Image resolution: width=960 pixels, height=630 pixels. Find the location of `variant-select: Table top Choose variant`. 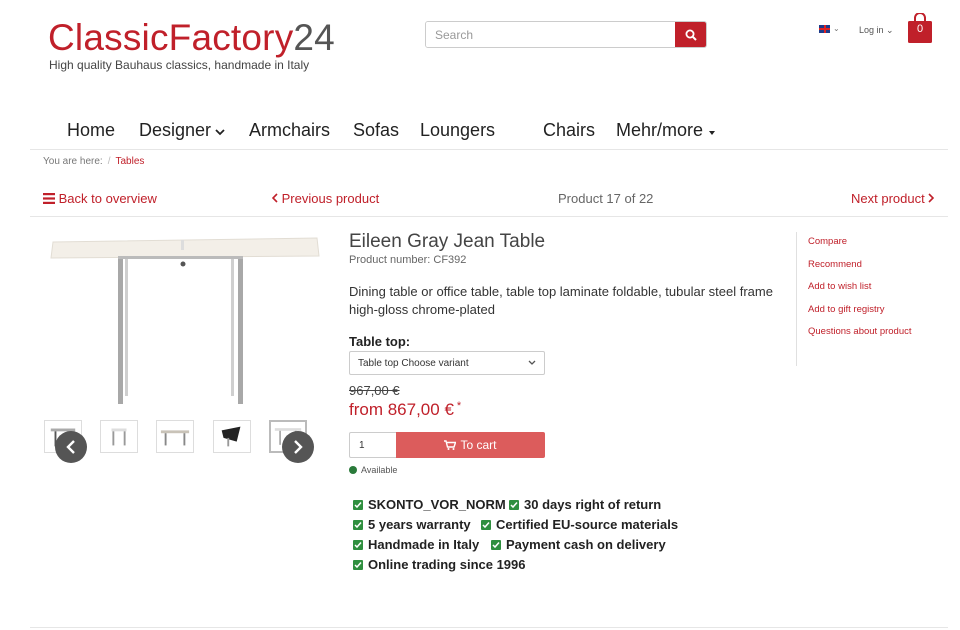

variant-select: Table top Choose variant is located at coordinates (447, 363).